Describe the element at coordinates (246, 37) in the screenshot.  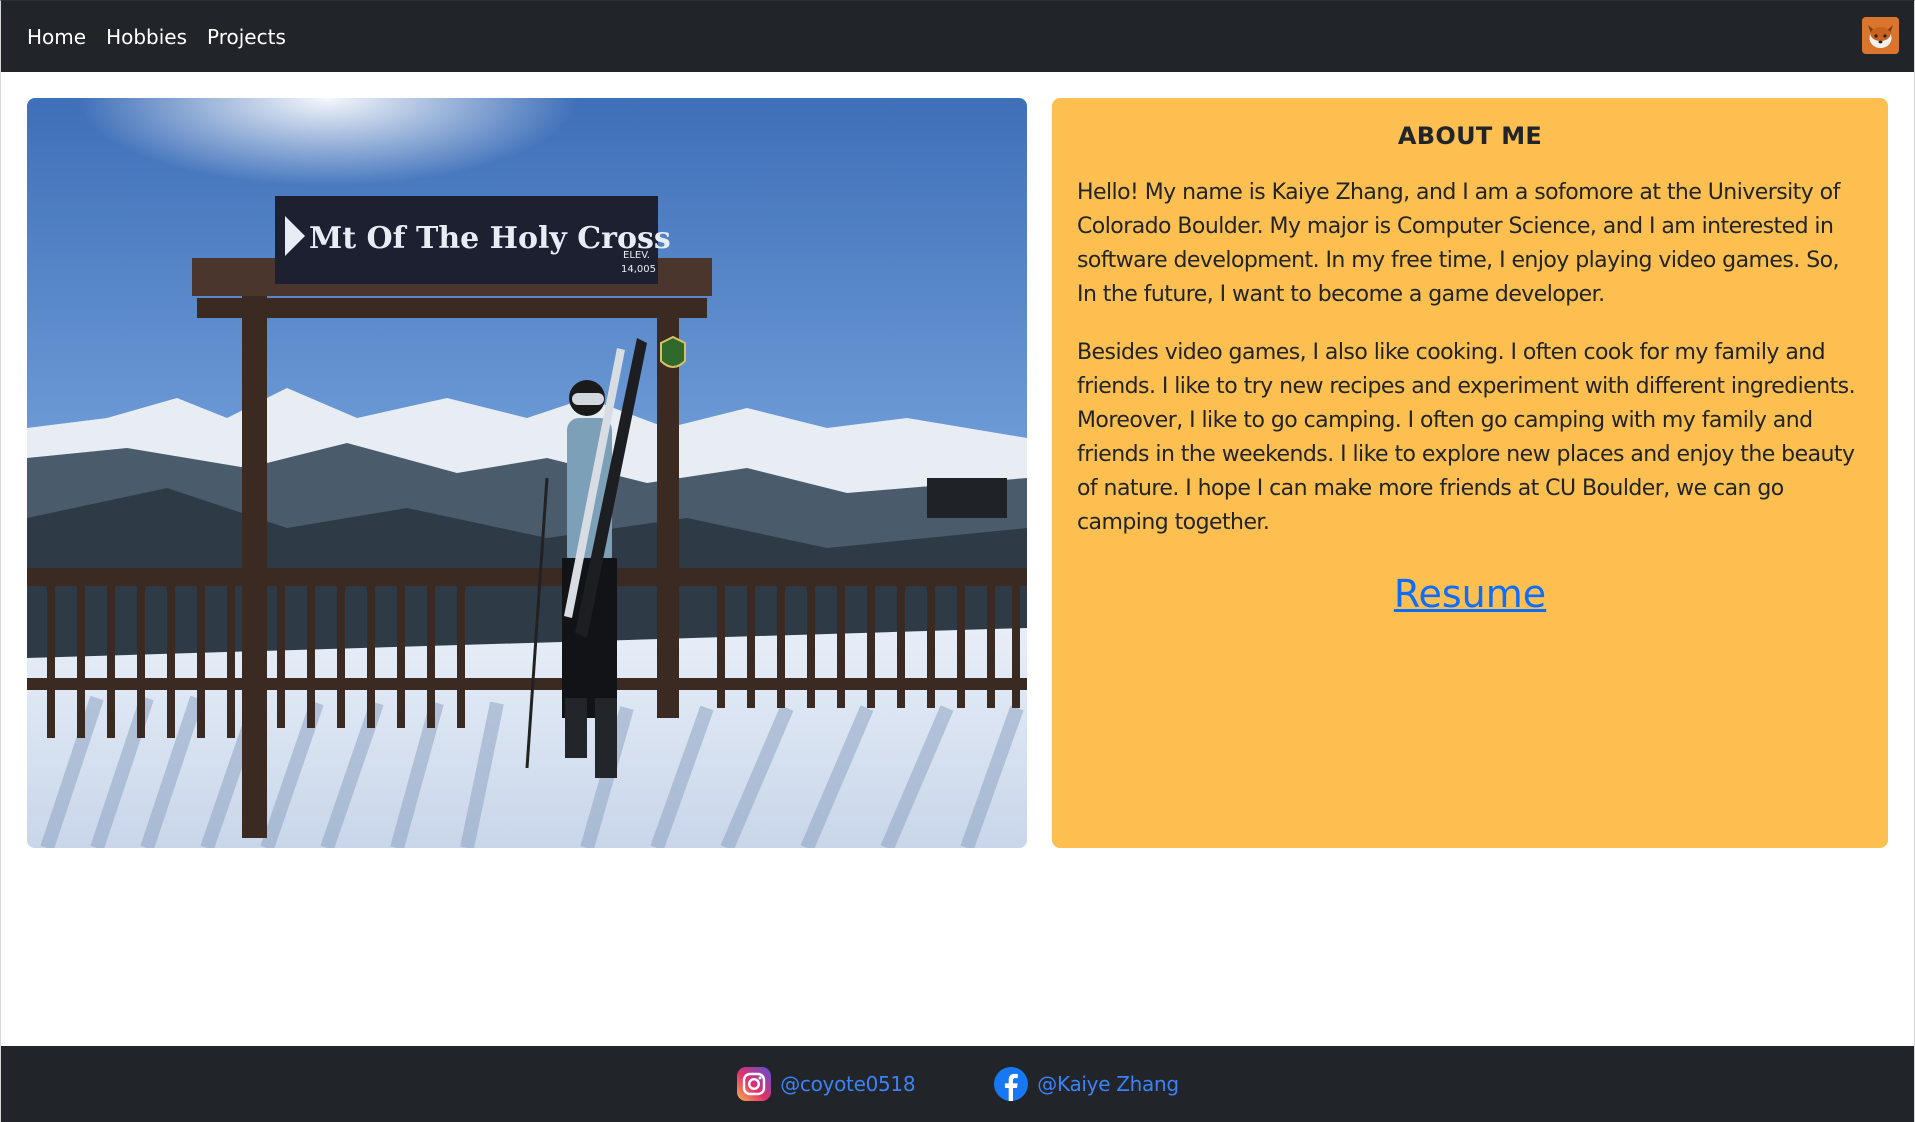
I see `nav-projects-link: Projects` at that location.